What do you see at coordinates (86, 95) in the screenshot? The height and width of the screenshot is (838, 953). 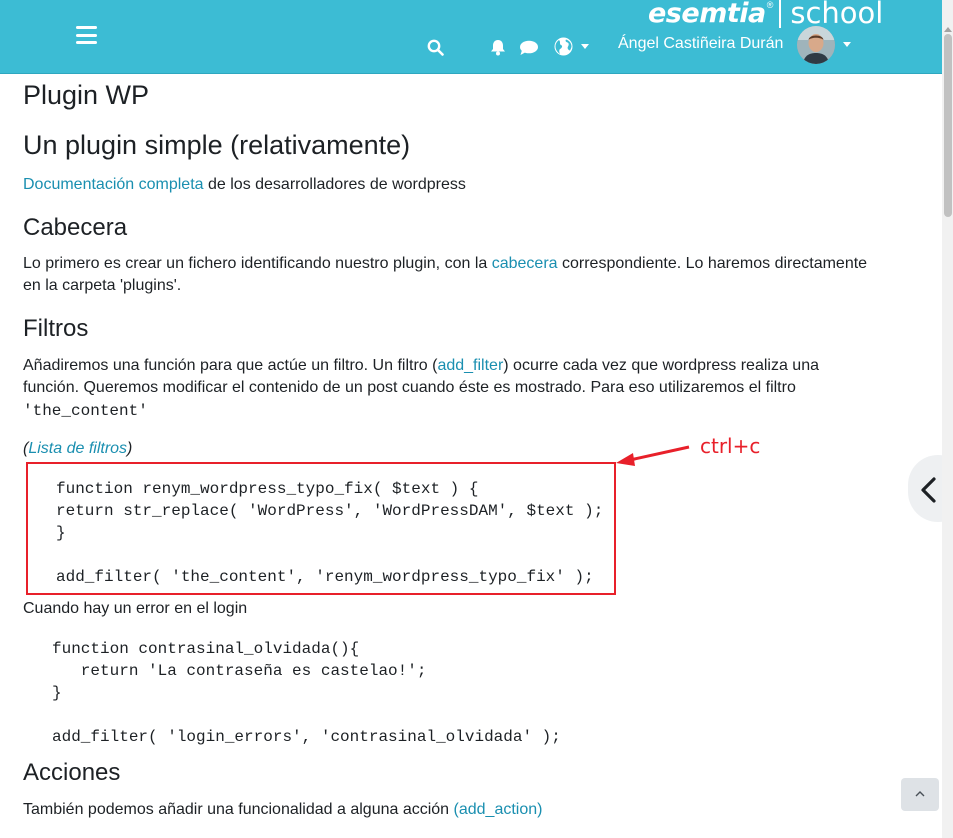 I see `page-title: Plugin WP` at bounding box center [86, 95].